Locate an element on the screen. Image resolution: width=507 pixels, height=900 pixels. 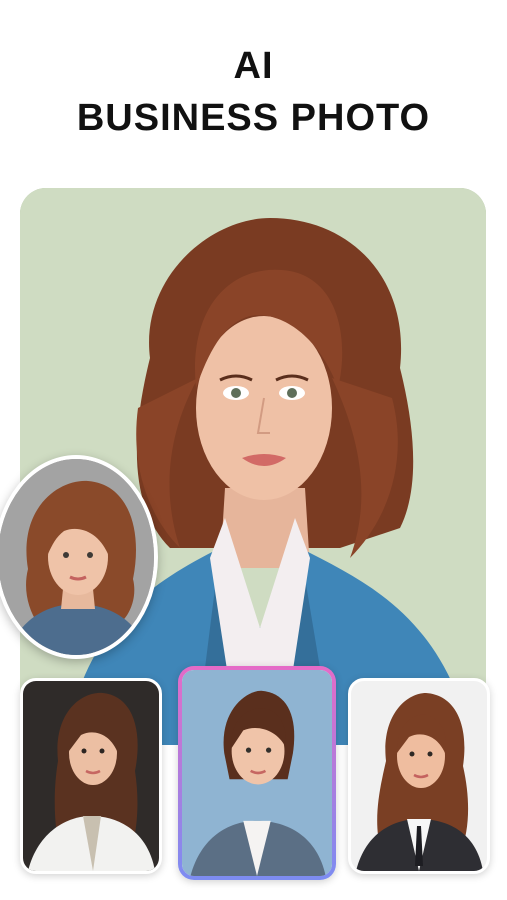
style-thumbnail-blue-image is located at coordinates (257, 773).